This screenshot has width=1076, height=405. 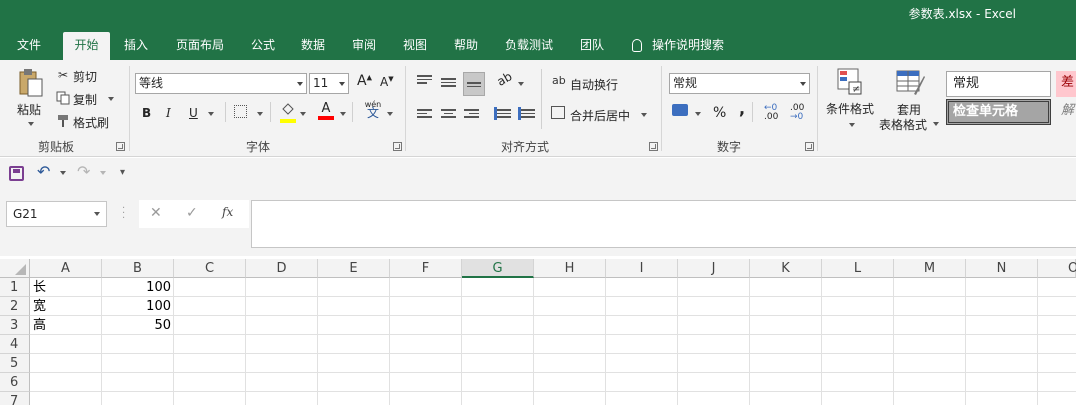 I want to click on merge-dropdown-icon, so click(x=644, y=115).